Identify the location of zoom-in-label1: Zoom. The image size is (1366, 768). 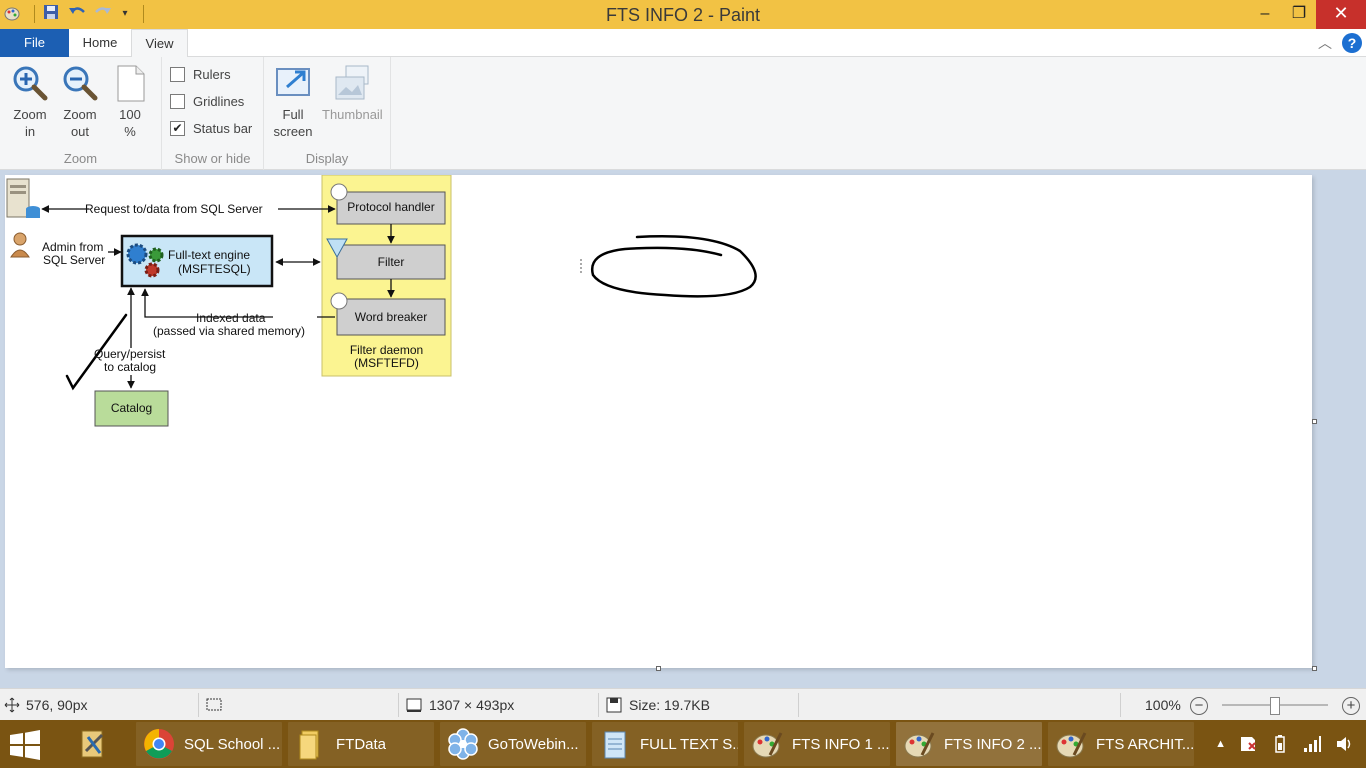
(30, 114).